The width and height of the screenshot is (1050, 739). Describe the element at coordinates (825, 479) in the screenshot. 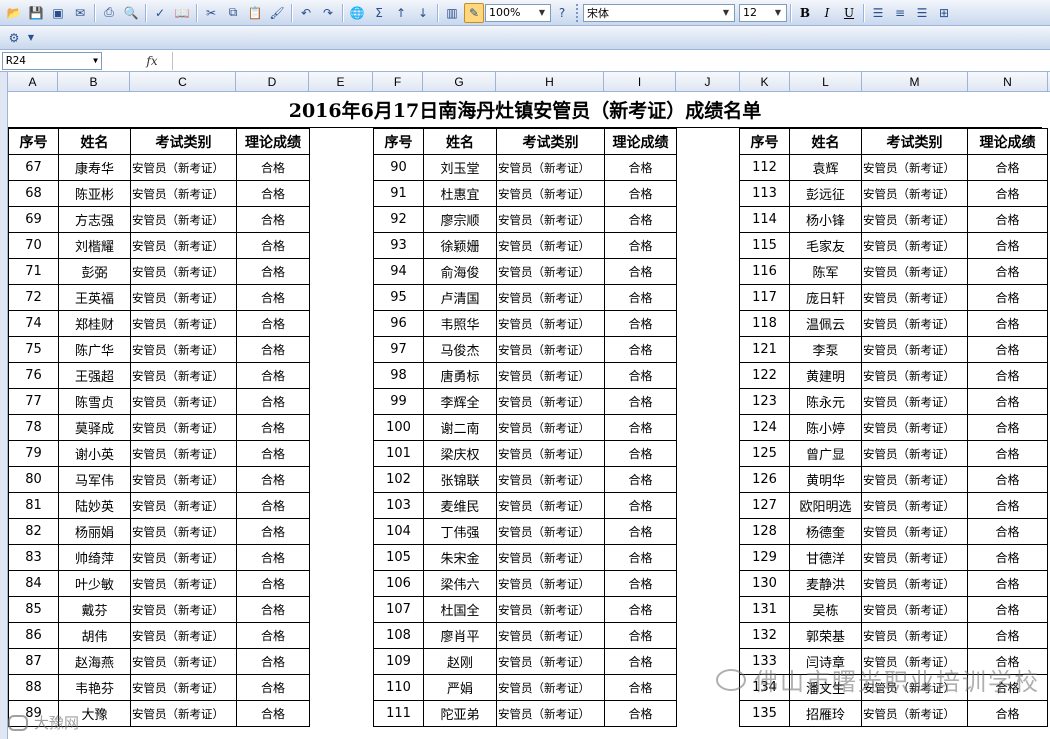

I see `name-cell: 黄明华` at that location.